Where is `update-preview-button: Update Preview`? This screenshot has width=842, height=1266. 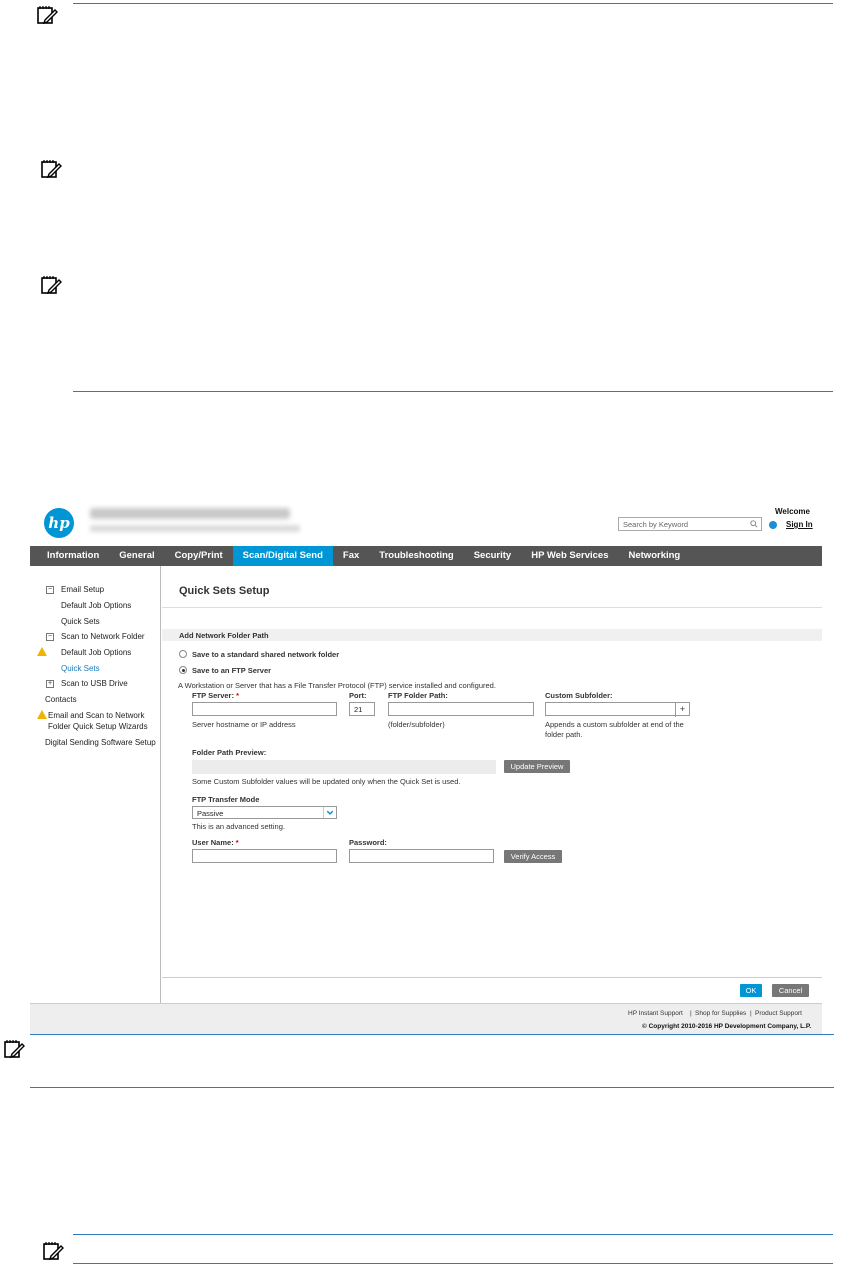
update-preview-button: Update Preview is located at coordinates (537, 766).